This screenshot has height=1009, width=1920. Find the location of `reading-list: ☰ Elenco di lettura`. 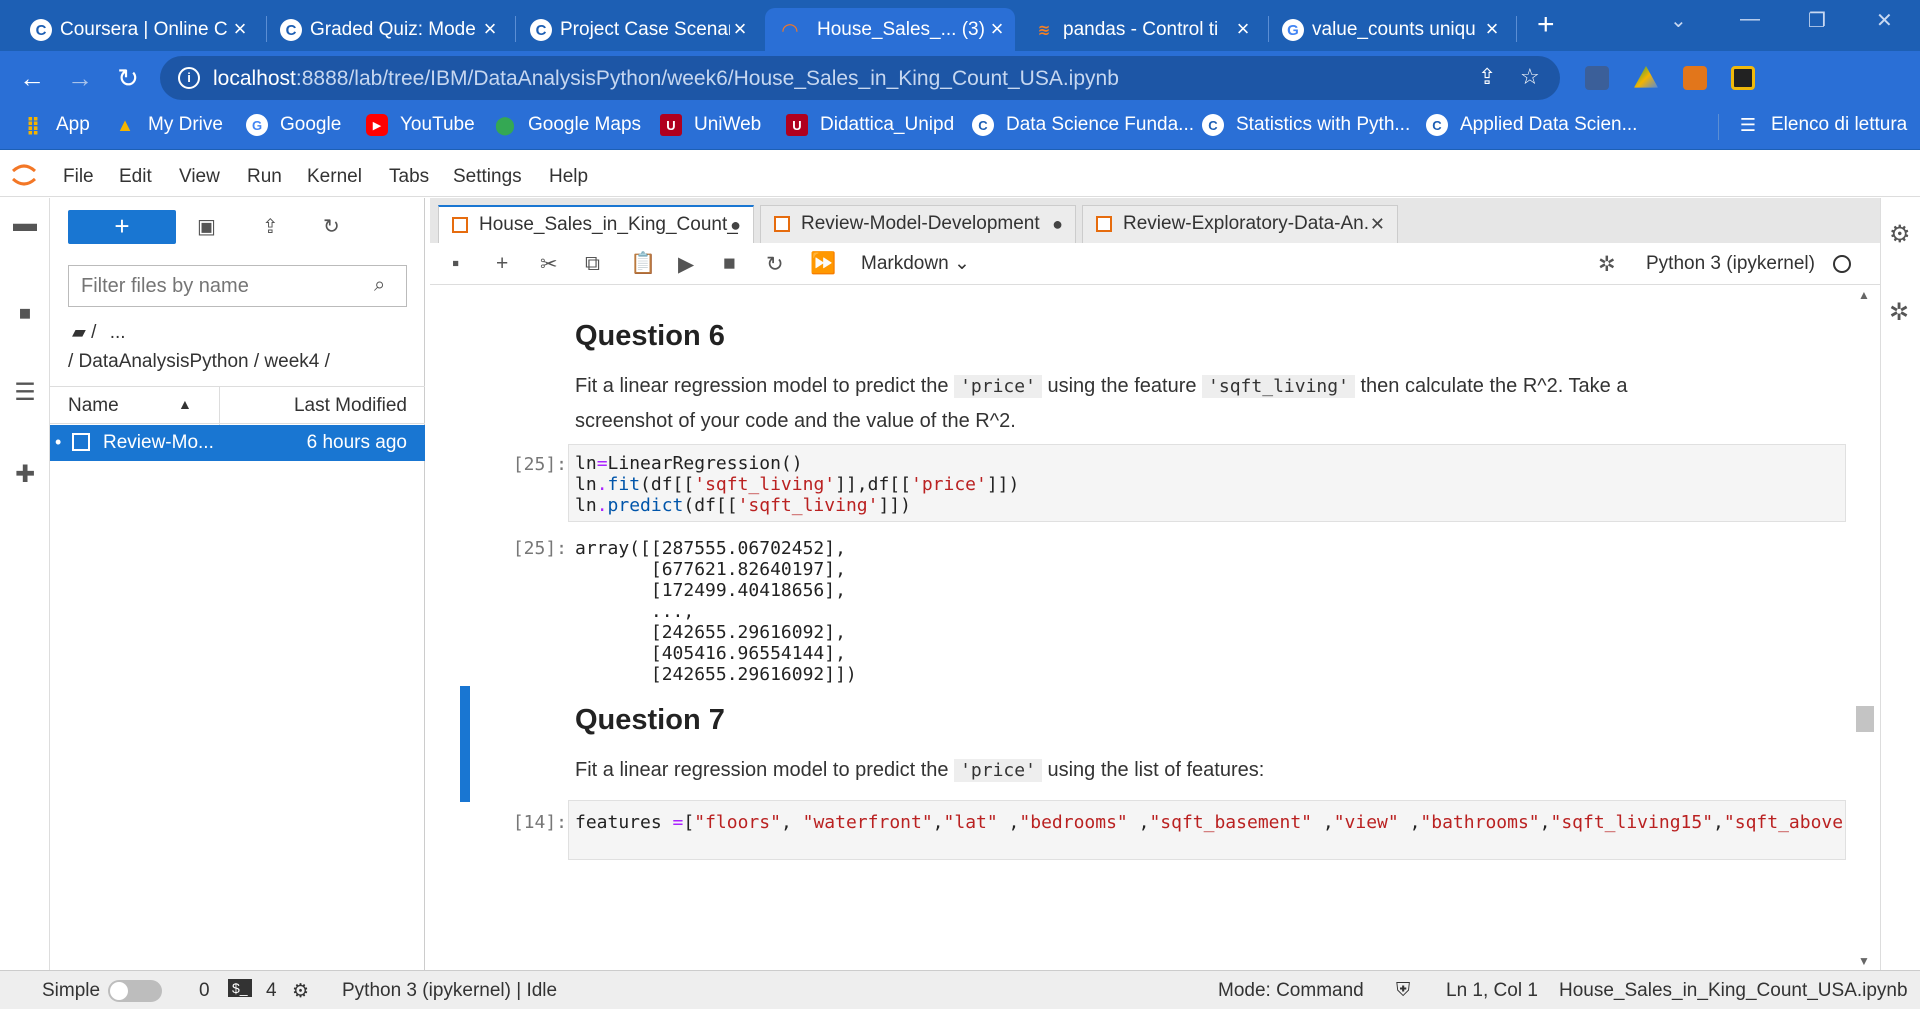

reading-list: ☰ Elenco di lettura is located at coordinates (1822, 125).